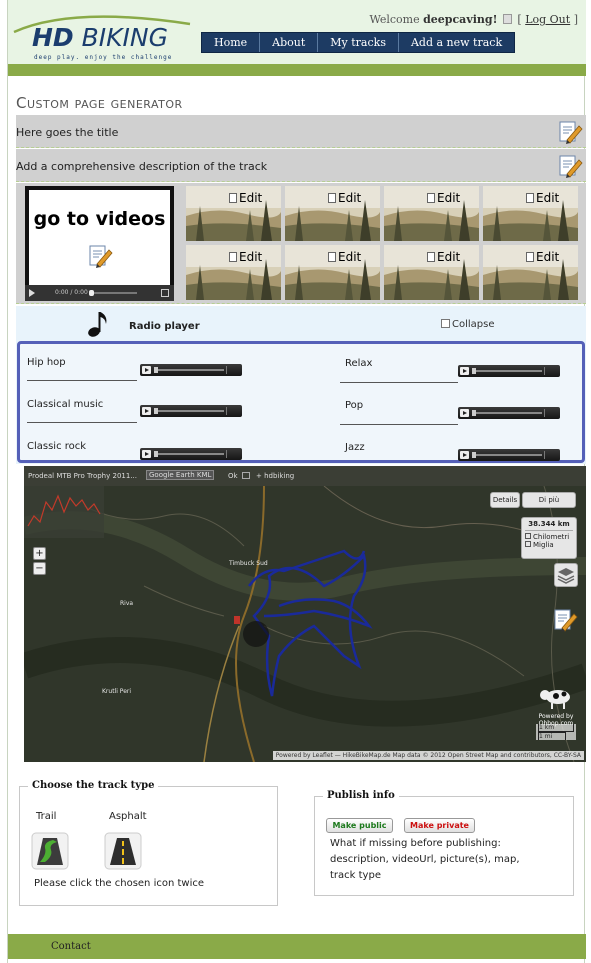  Describe the element at coordinates (509, 413) in the screenshot. I see `audio-player-pop` at that location.